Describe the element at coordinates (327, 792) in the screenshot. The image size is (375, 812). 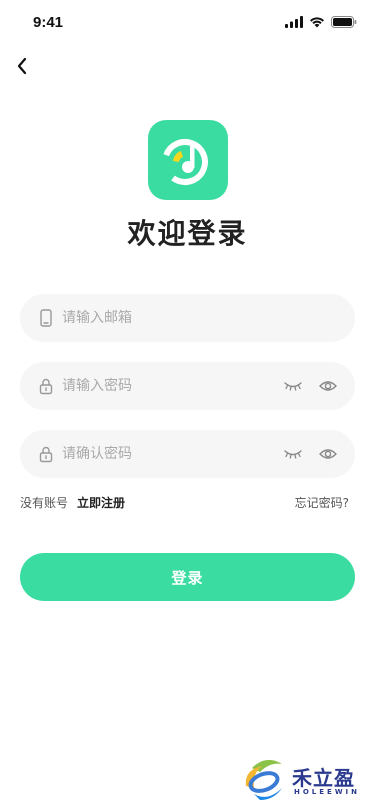
I see `watermark-subtitle: HOLEEWIN` at that location.